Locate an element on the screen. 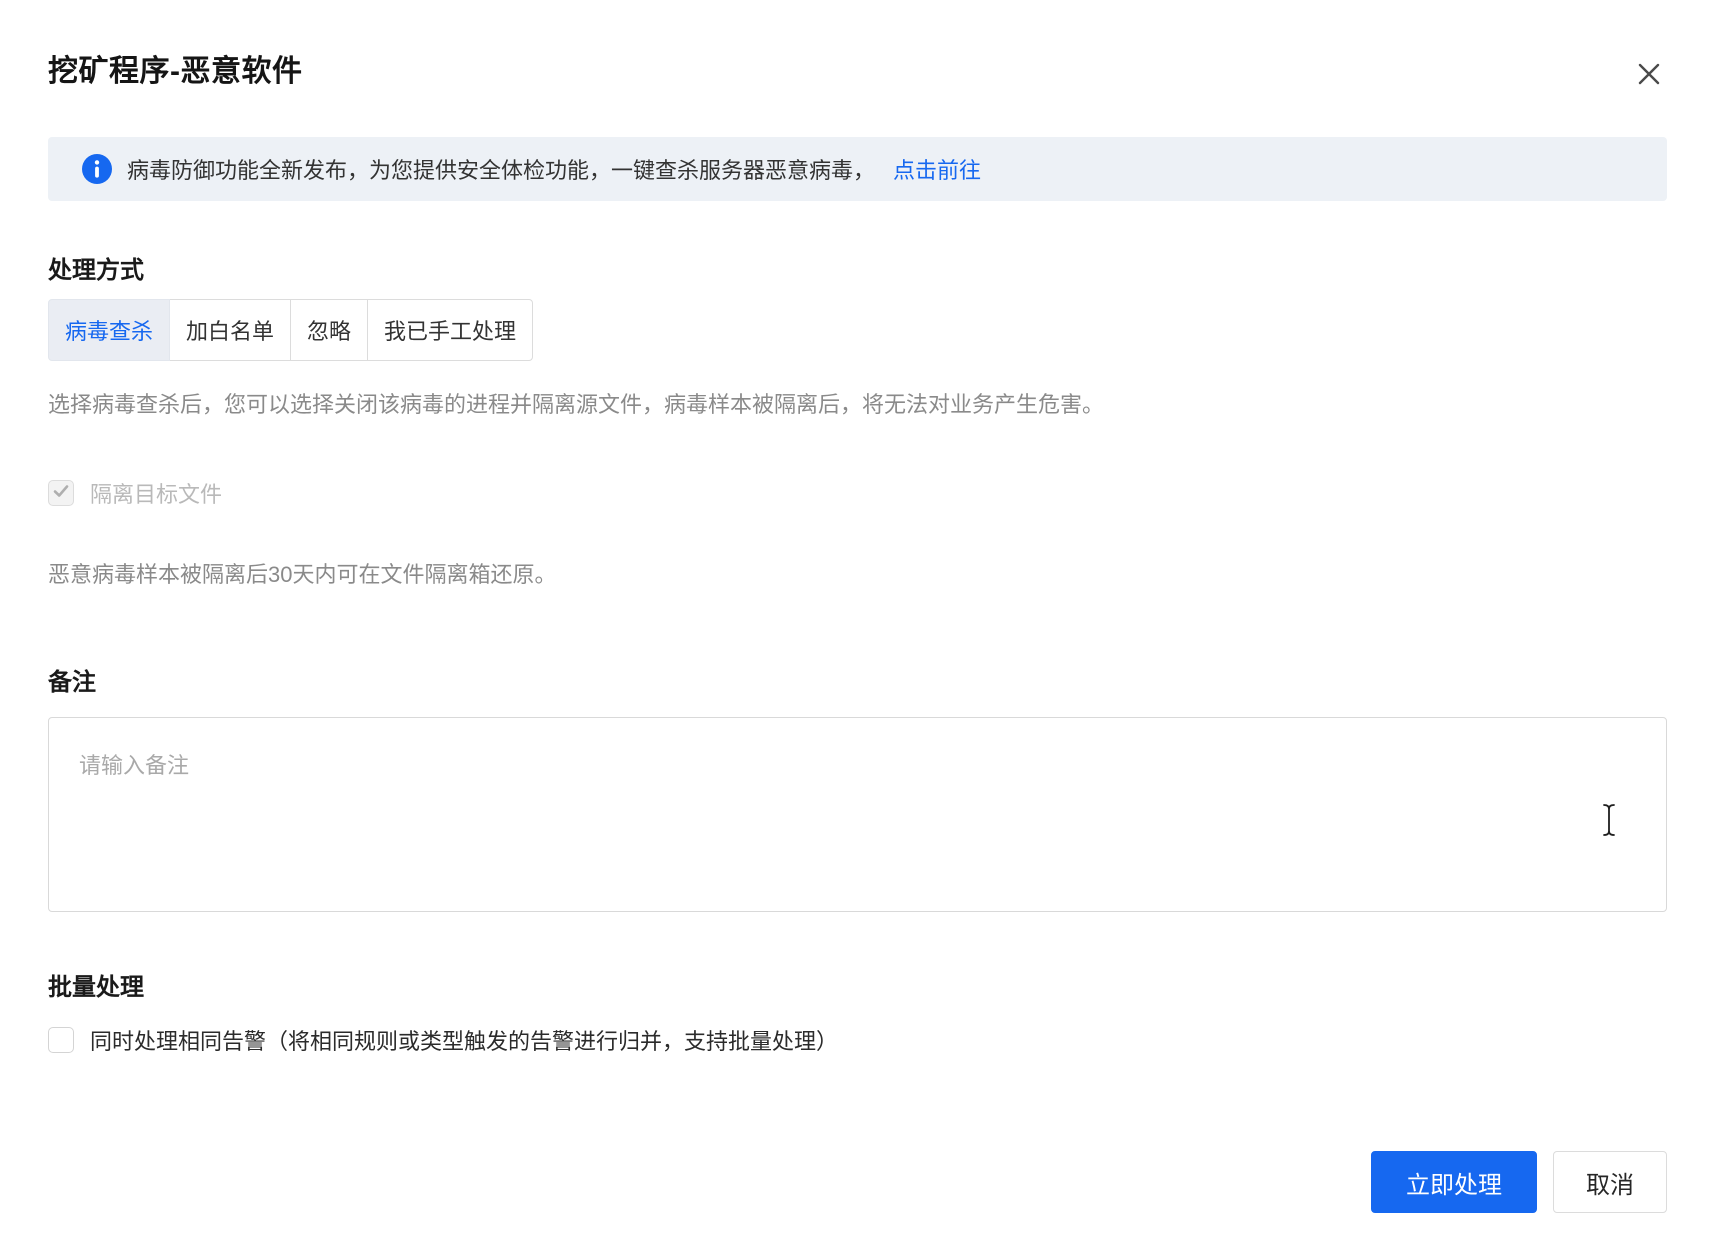 This screenshot has width=1712, height=1240. section-label-handling: 处理方式 is located at coordinates (96, 270).